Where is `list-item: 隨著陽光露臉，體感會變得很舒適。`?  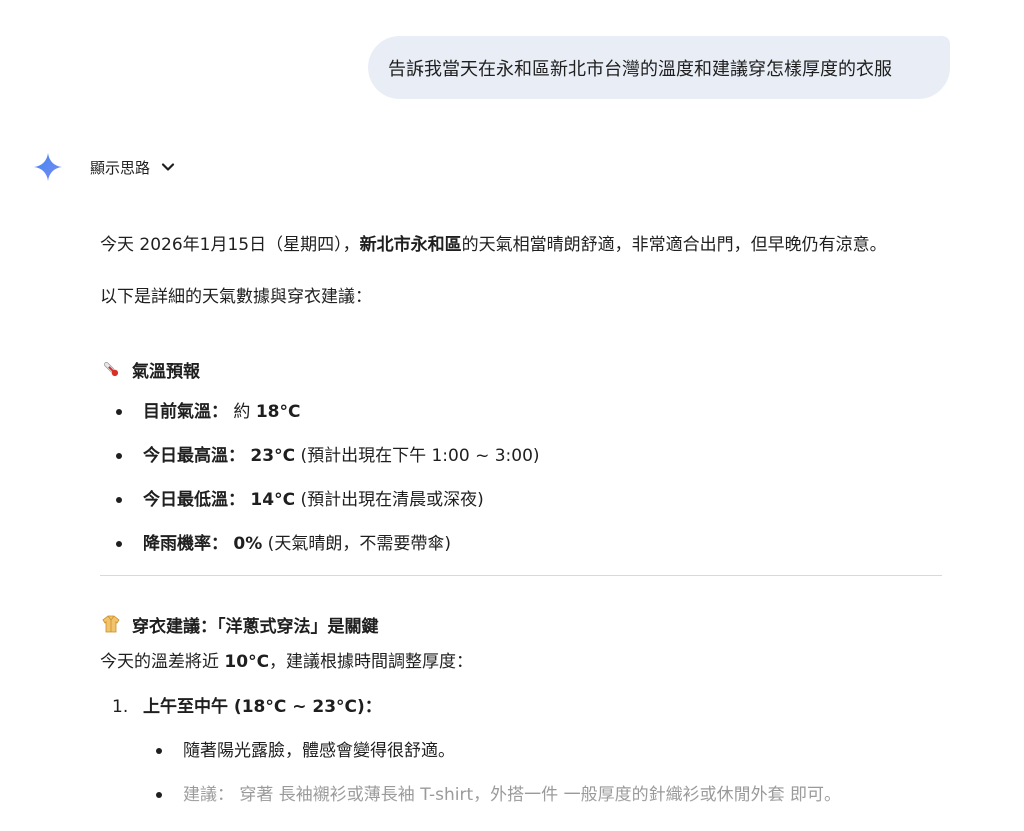
list-item: 隨著陽光露臉，體感會變得很舒適。 is located at coordinates (521, 758).